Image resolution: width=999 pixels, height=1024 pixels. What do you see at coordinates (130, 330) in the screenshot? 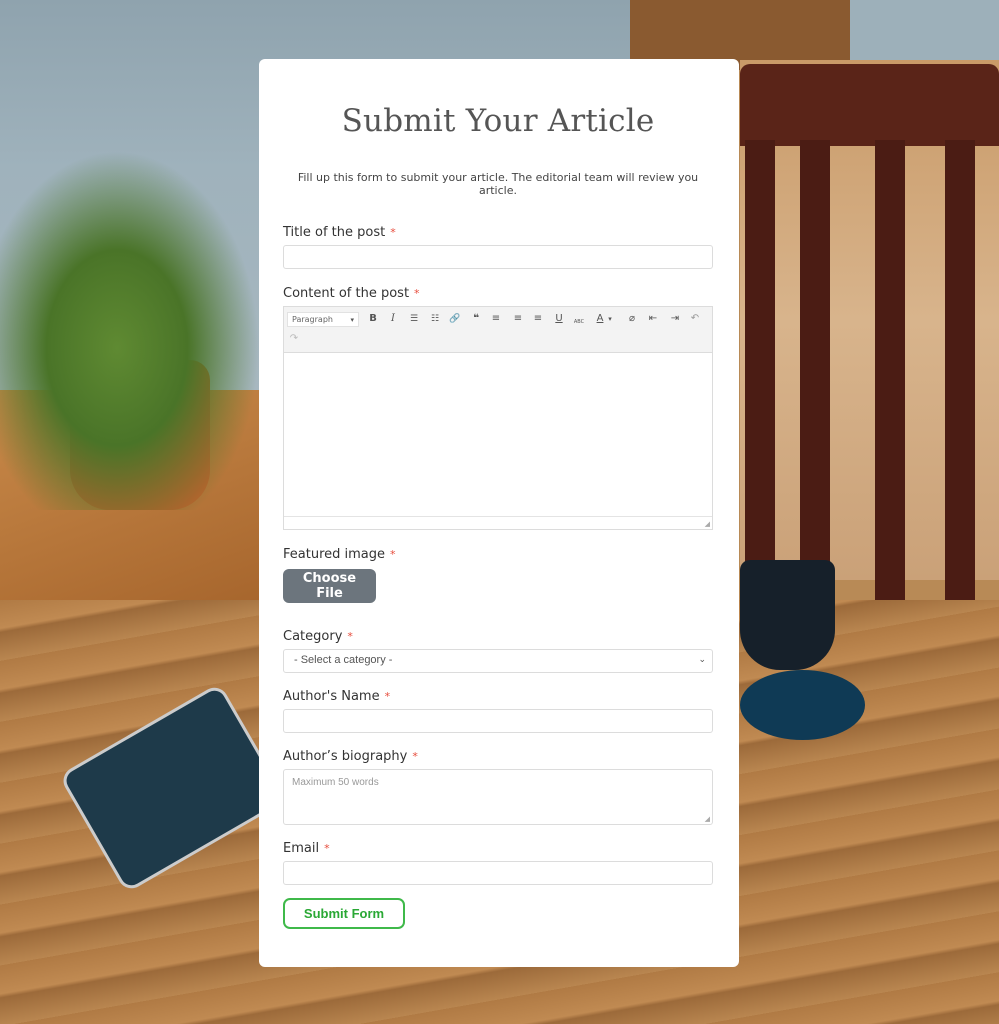
I see `background-plant` at bounding box center [130, 330].